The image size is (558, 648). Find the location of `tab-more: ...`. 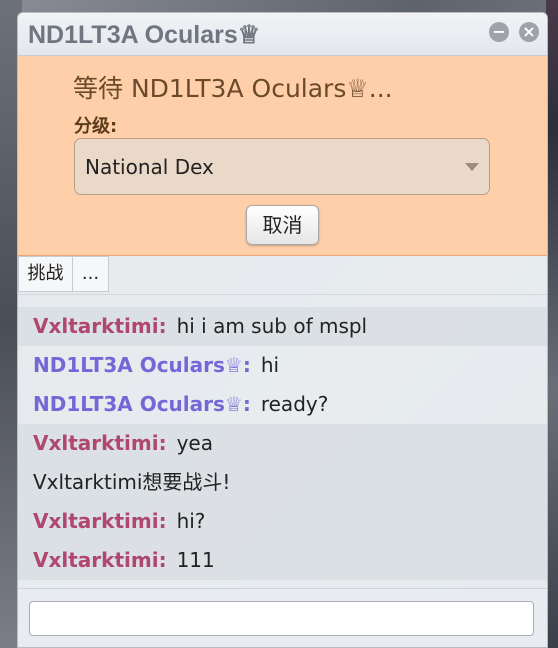

tab-more: ... is located at coordinates (90, 274).